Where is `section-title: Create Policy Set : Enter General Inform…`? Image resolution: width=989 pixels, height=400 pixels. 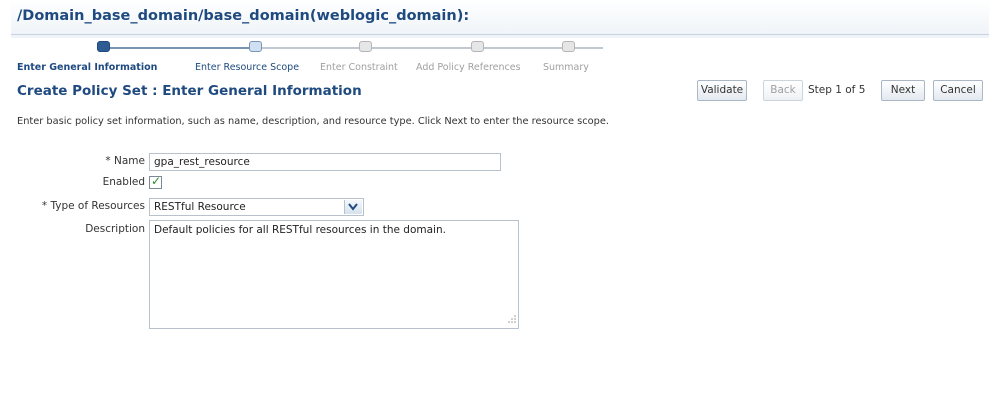
section-title: Create Policy Set : Enter General Inform… is located at coordinates (189, 91).